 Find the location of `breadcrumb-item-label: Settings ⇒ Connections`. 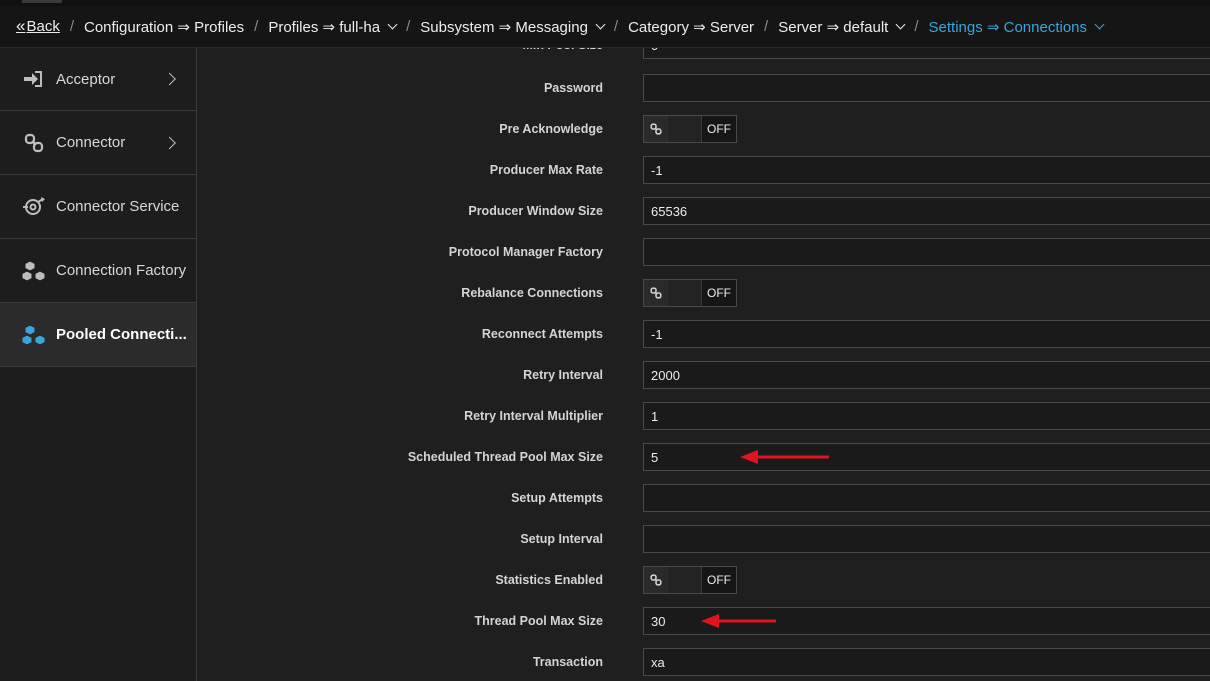

breadcrumb-item-label: Settings ⇒ Connections is located at coordinates (1008, 27).